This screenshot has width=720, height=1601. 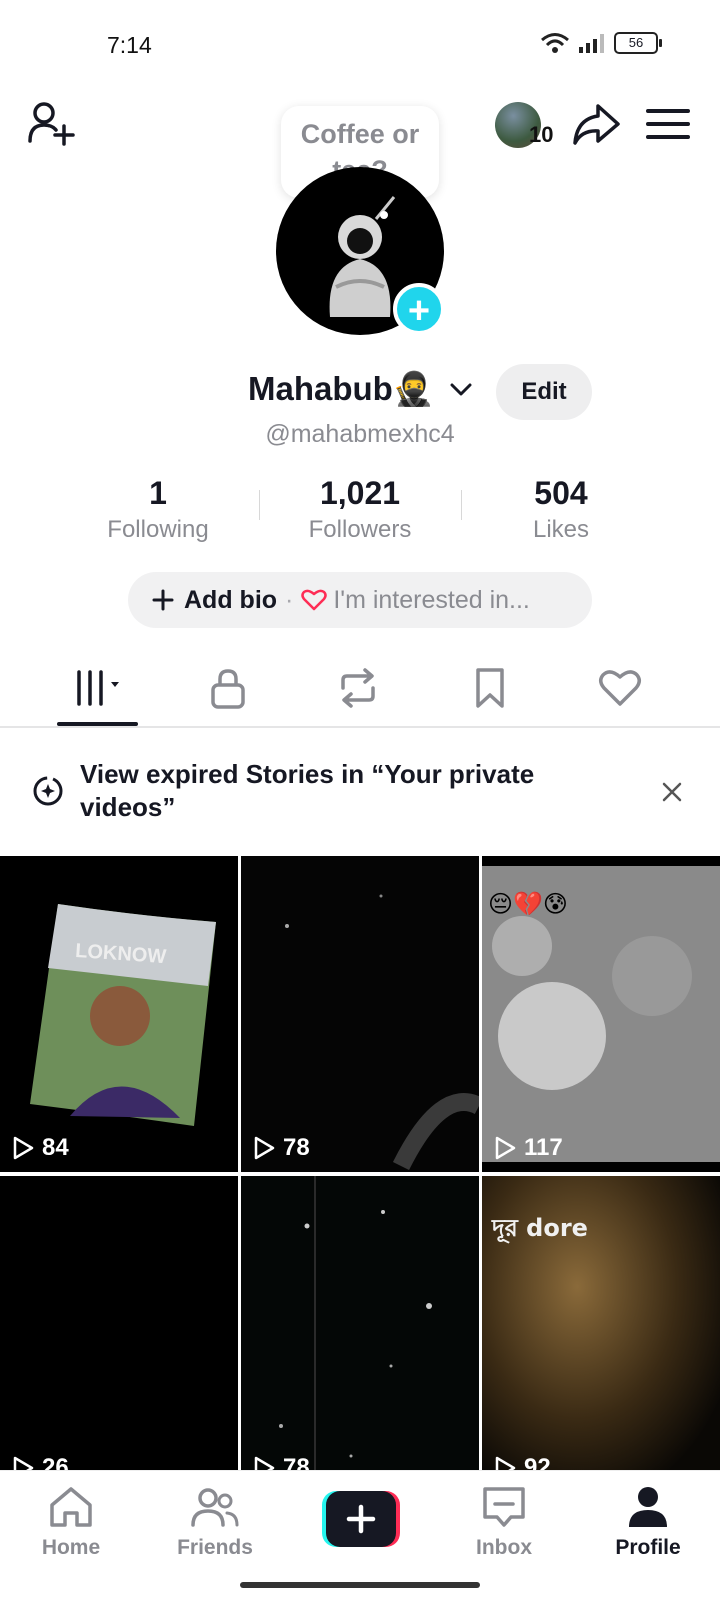 I want to click on lock-icon, so click(x=228, y=689).